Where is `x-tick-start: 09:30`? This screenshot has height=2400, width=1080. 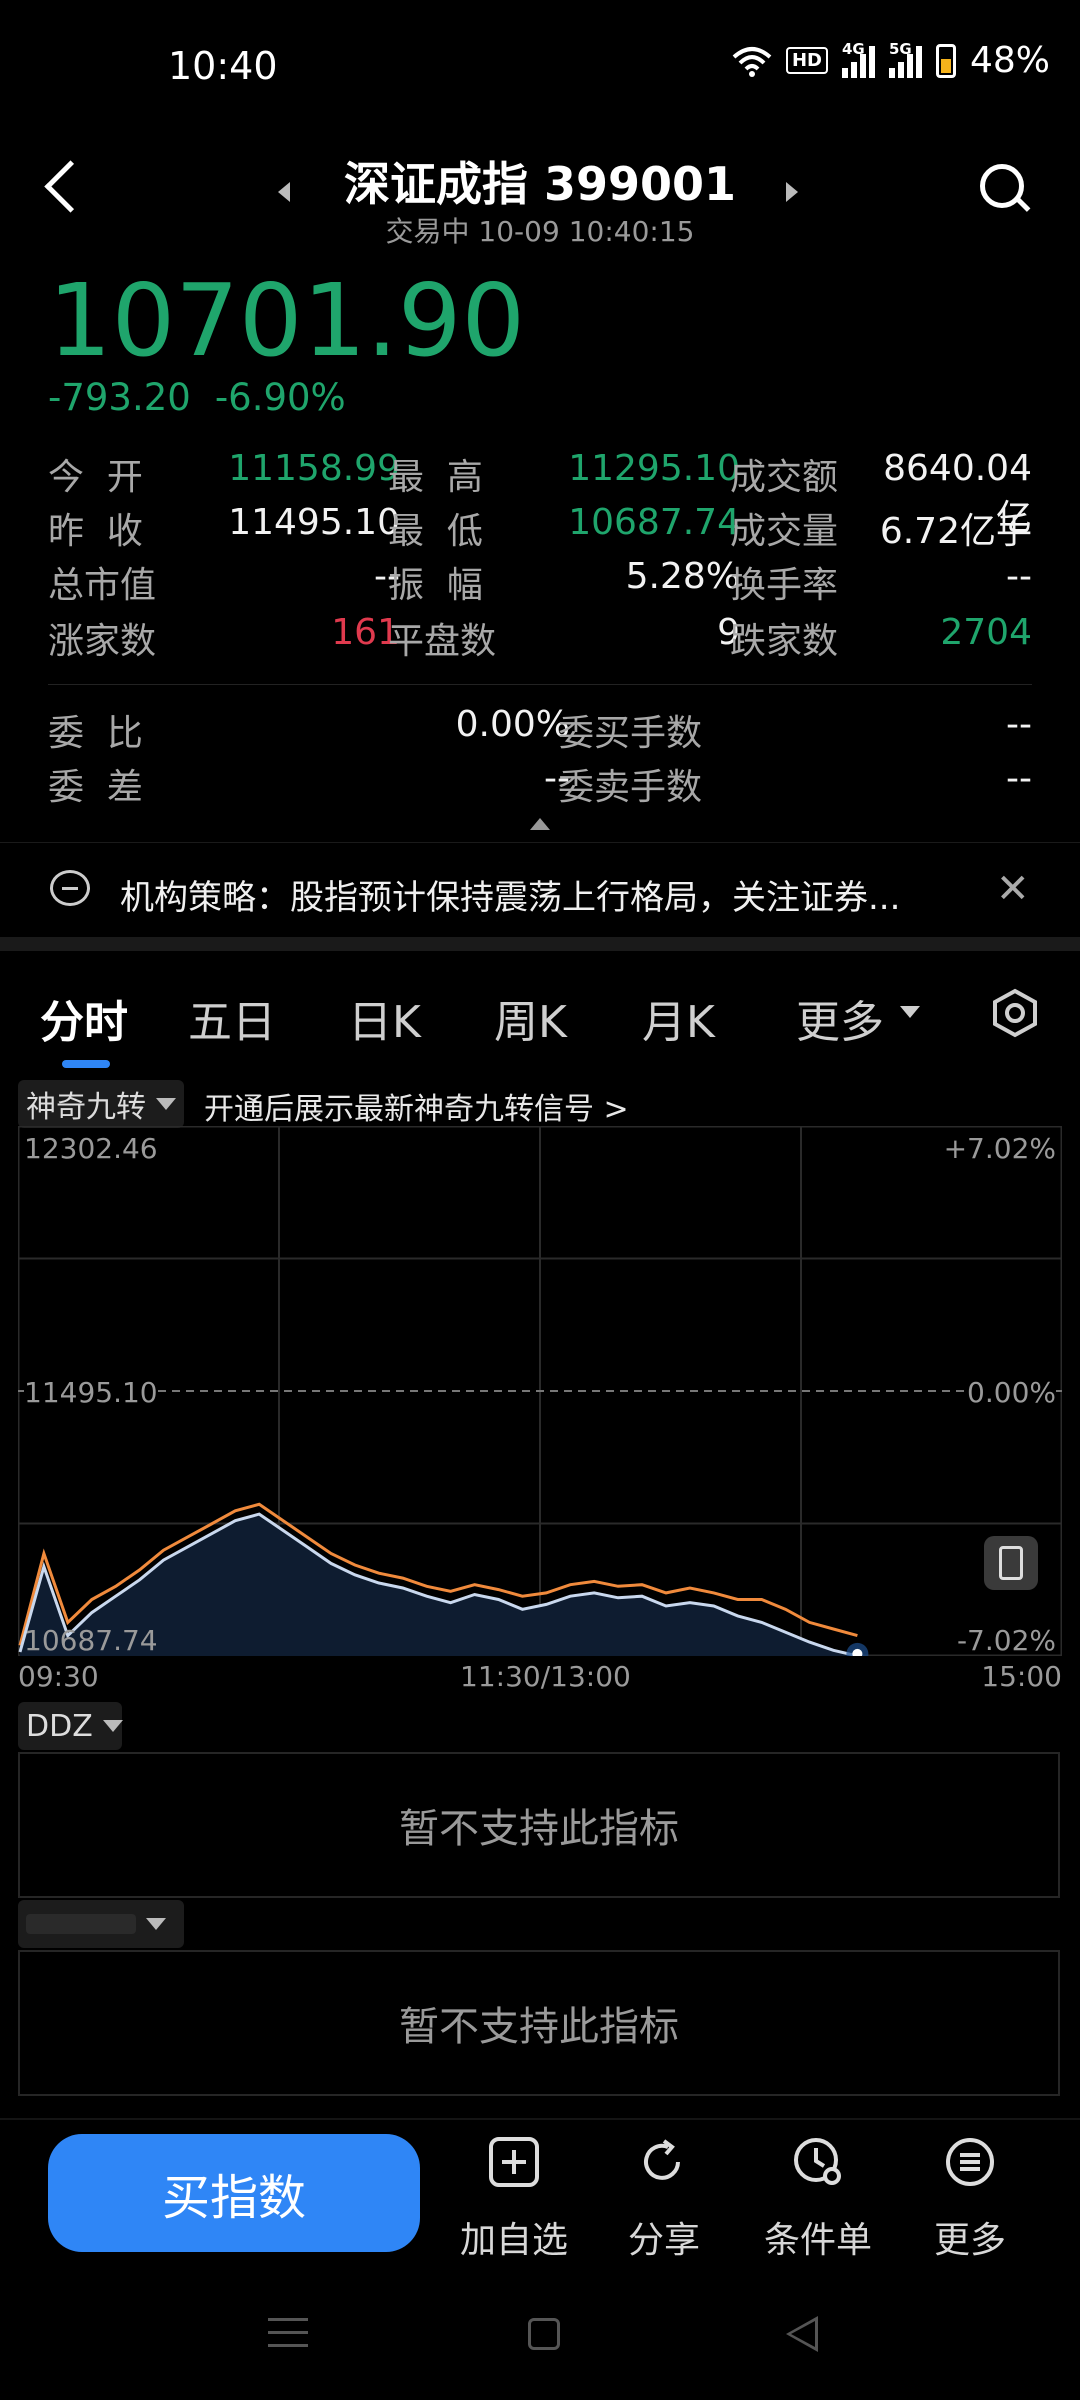
x-tick-start: 09:30 is located at coordinates (58, 1676).